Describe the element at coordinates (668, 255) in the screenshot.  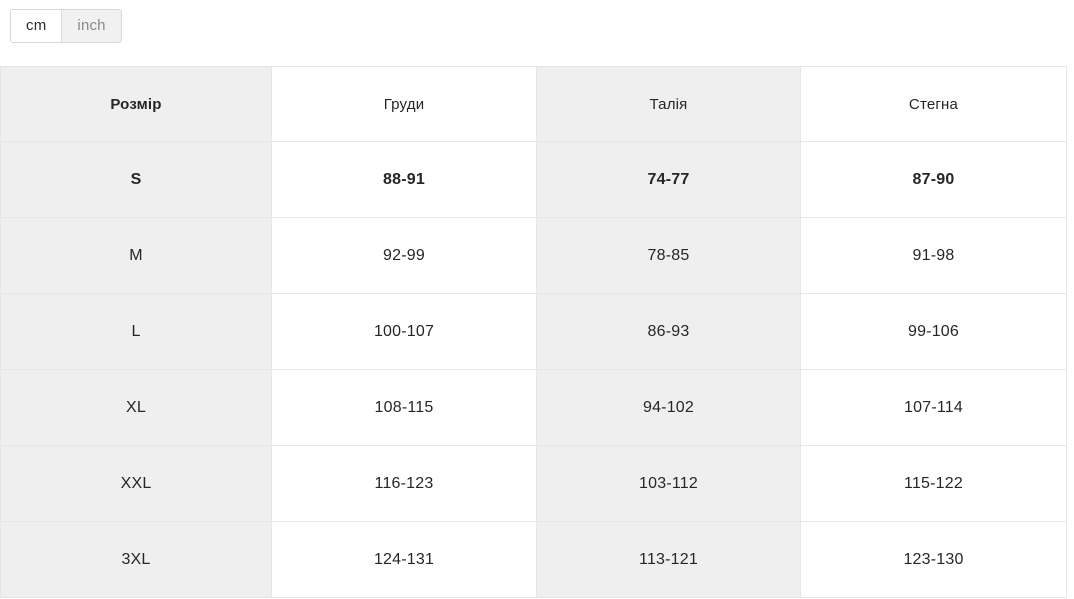
I see `cell-waist: 78-85` at that location.